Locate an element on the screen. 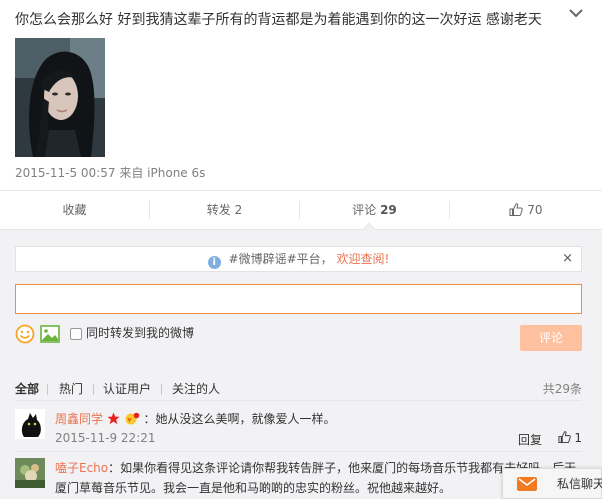 The height and width of the screenshot is (499, 602). image-icon is located at coordinates (50, 334).